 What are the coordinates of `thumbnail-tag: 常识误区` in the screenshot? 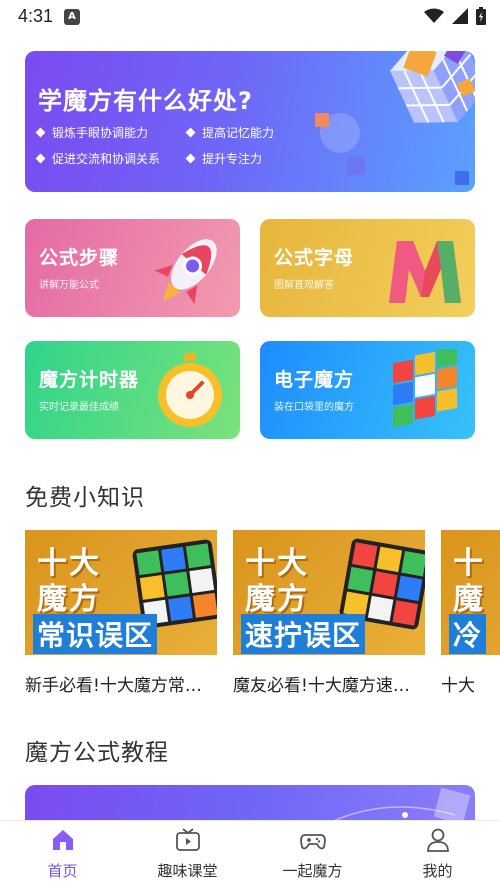 It's located at (95, 634).